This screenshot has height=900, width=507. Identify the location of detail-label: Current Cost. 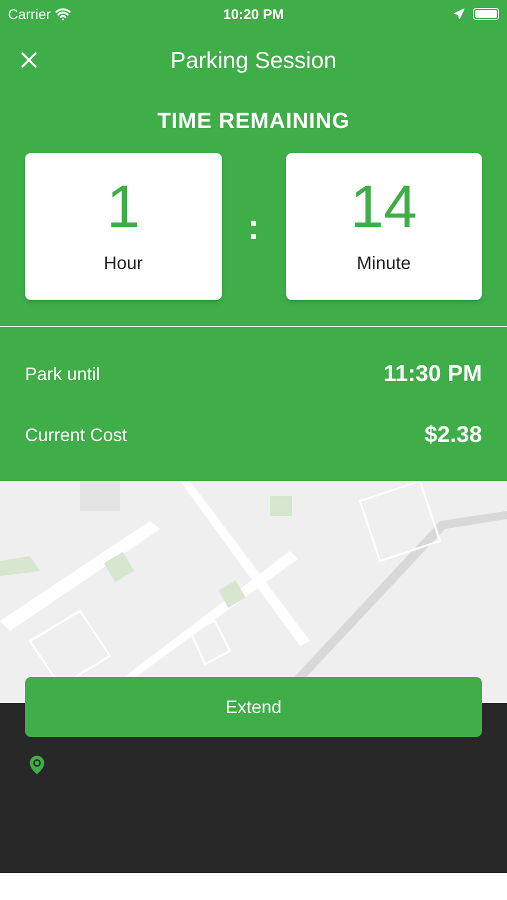
(76, 435).